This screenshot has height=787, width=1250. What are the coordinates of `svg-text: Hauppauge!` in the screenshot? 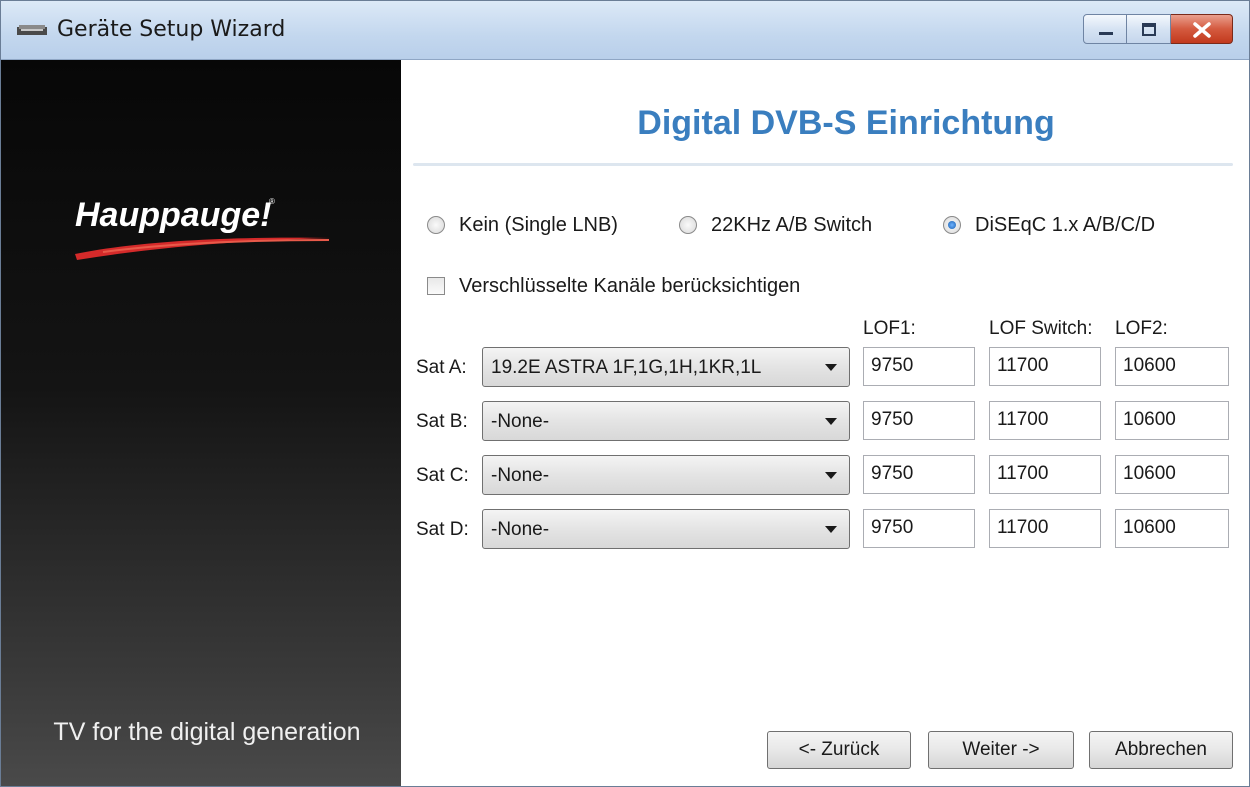 It's located at (173, 215).